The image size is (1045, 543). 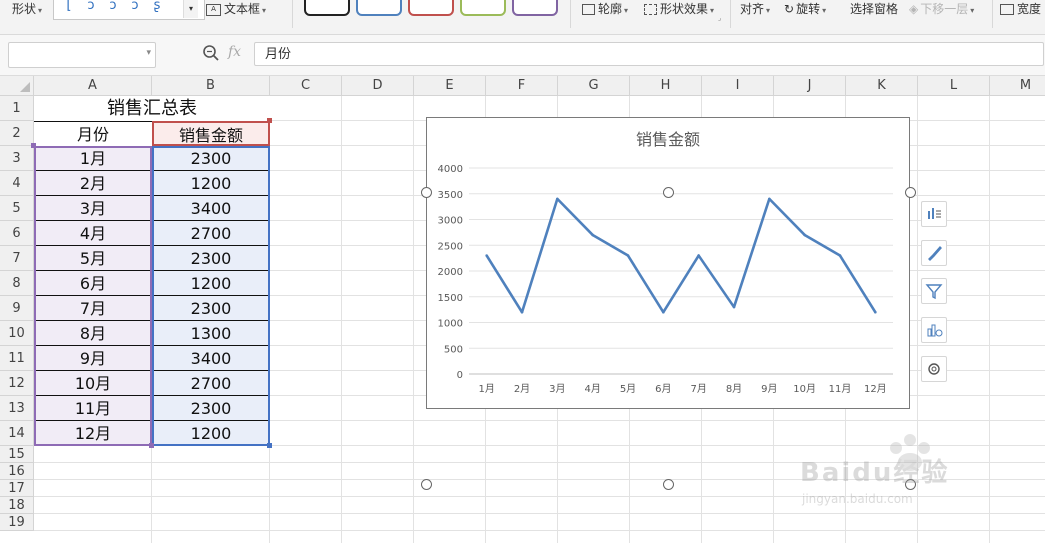 I want to click on textbox-menu: A 文本框 ▾, so click(x=236, y=8).